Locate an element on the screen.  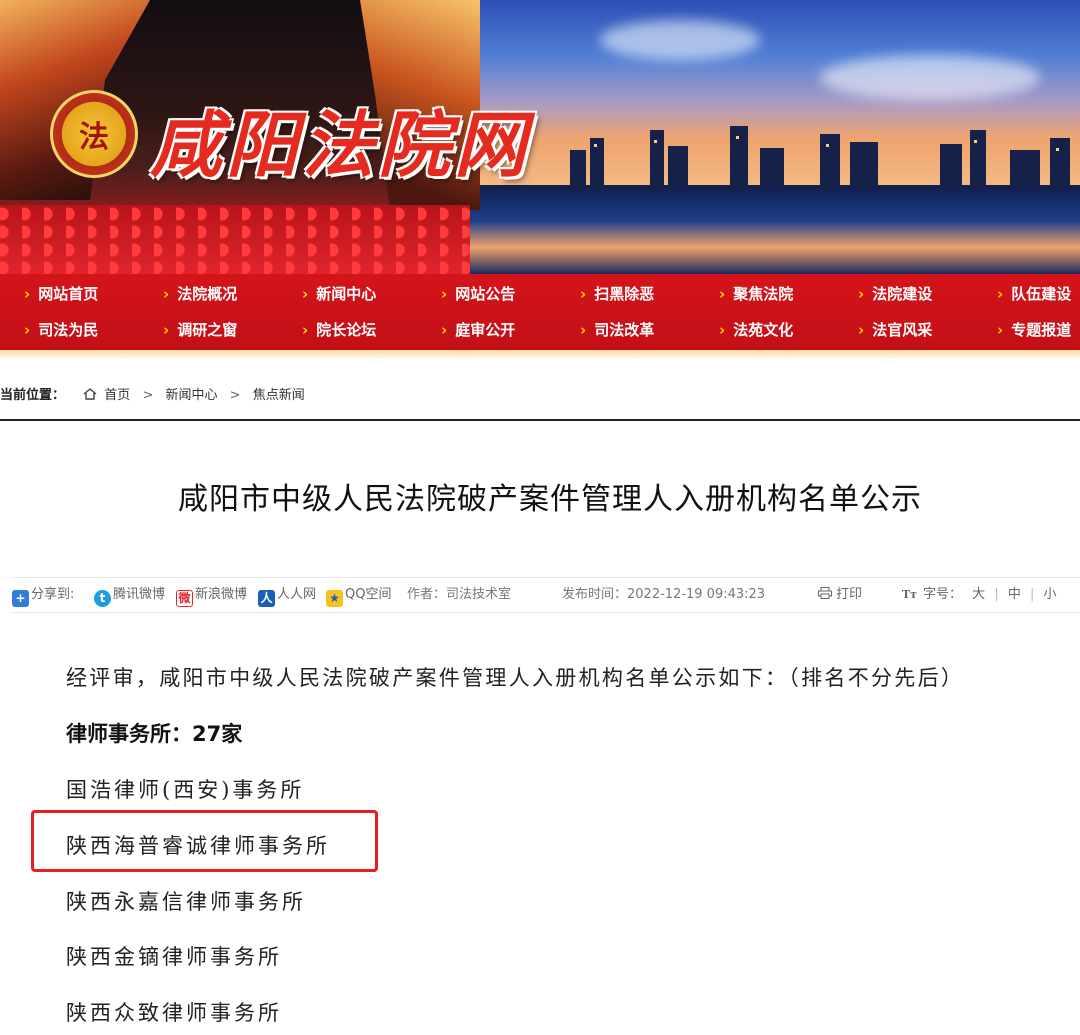
nav-bottom-shade is located at coordinates (540, 355).